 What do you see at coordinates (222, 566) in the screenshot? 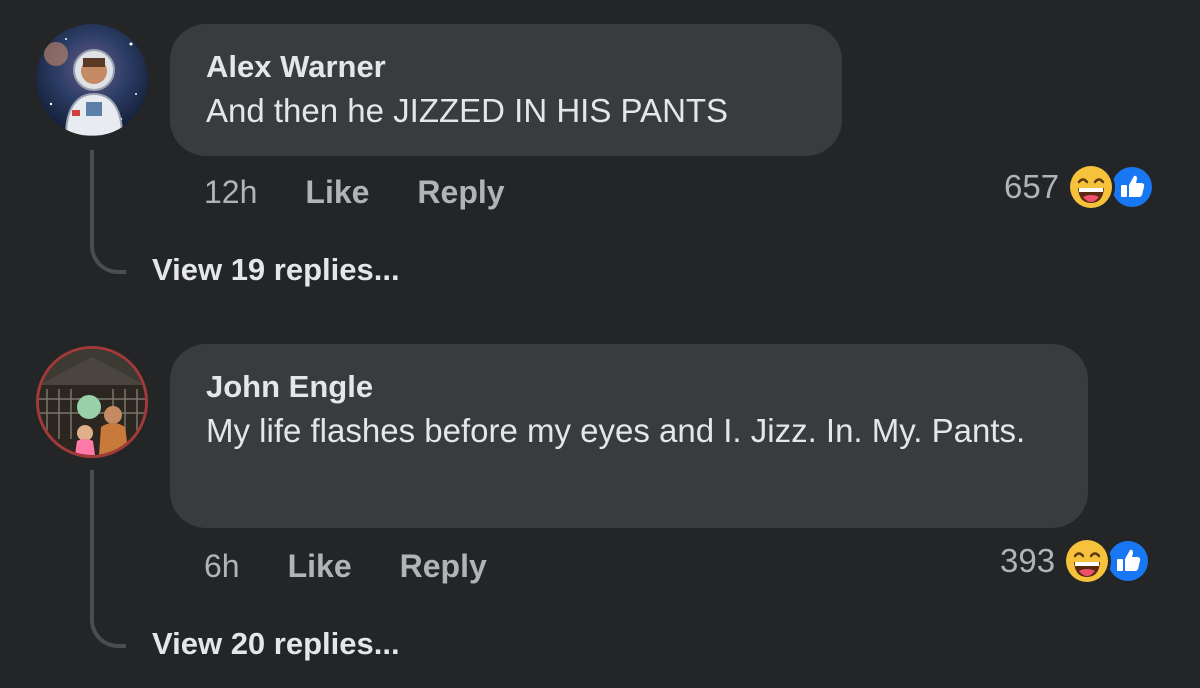
I see `comment-timestamp: 6h` at bounding box center [222, 566].